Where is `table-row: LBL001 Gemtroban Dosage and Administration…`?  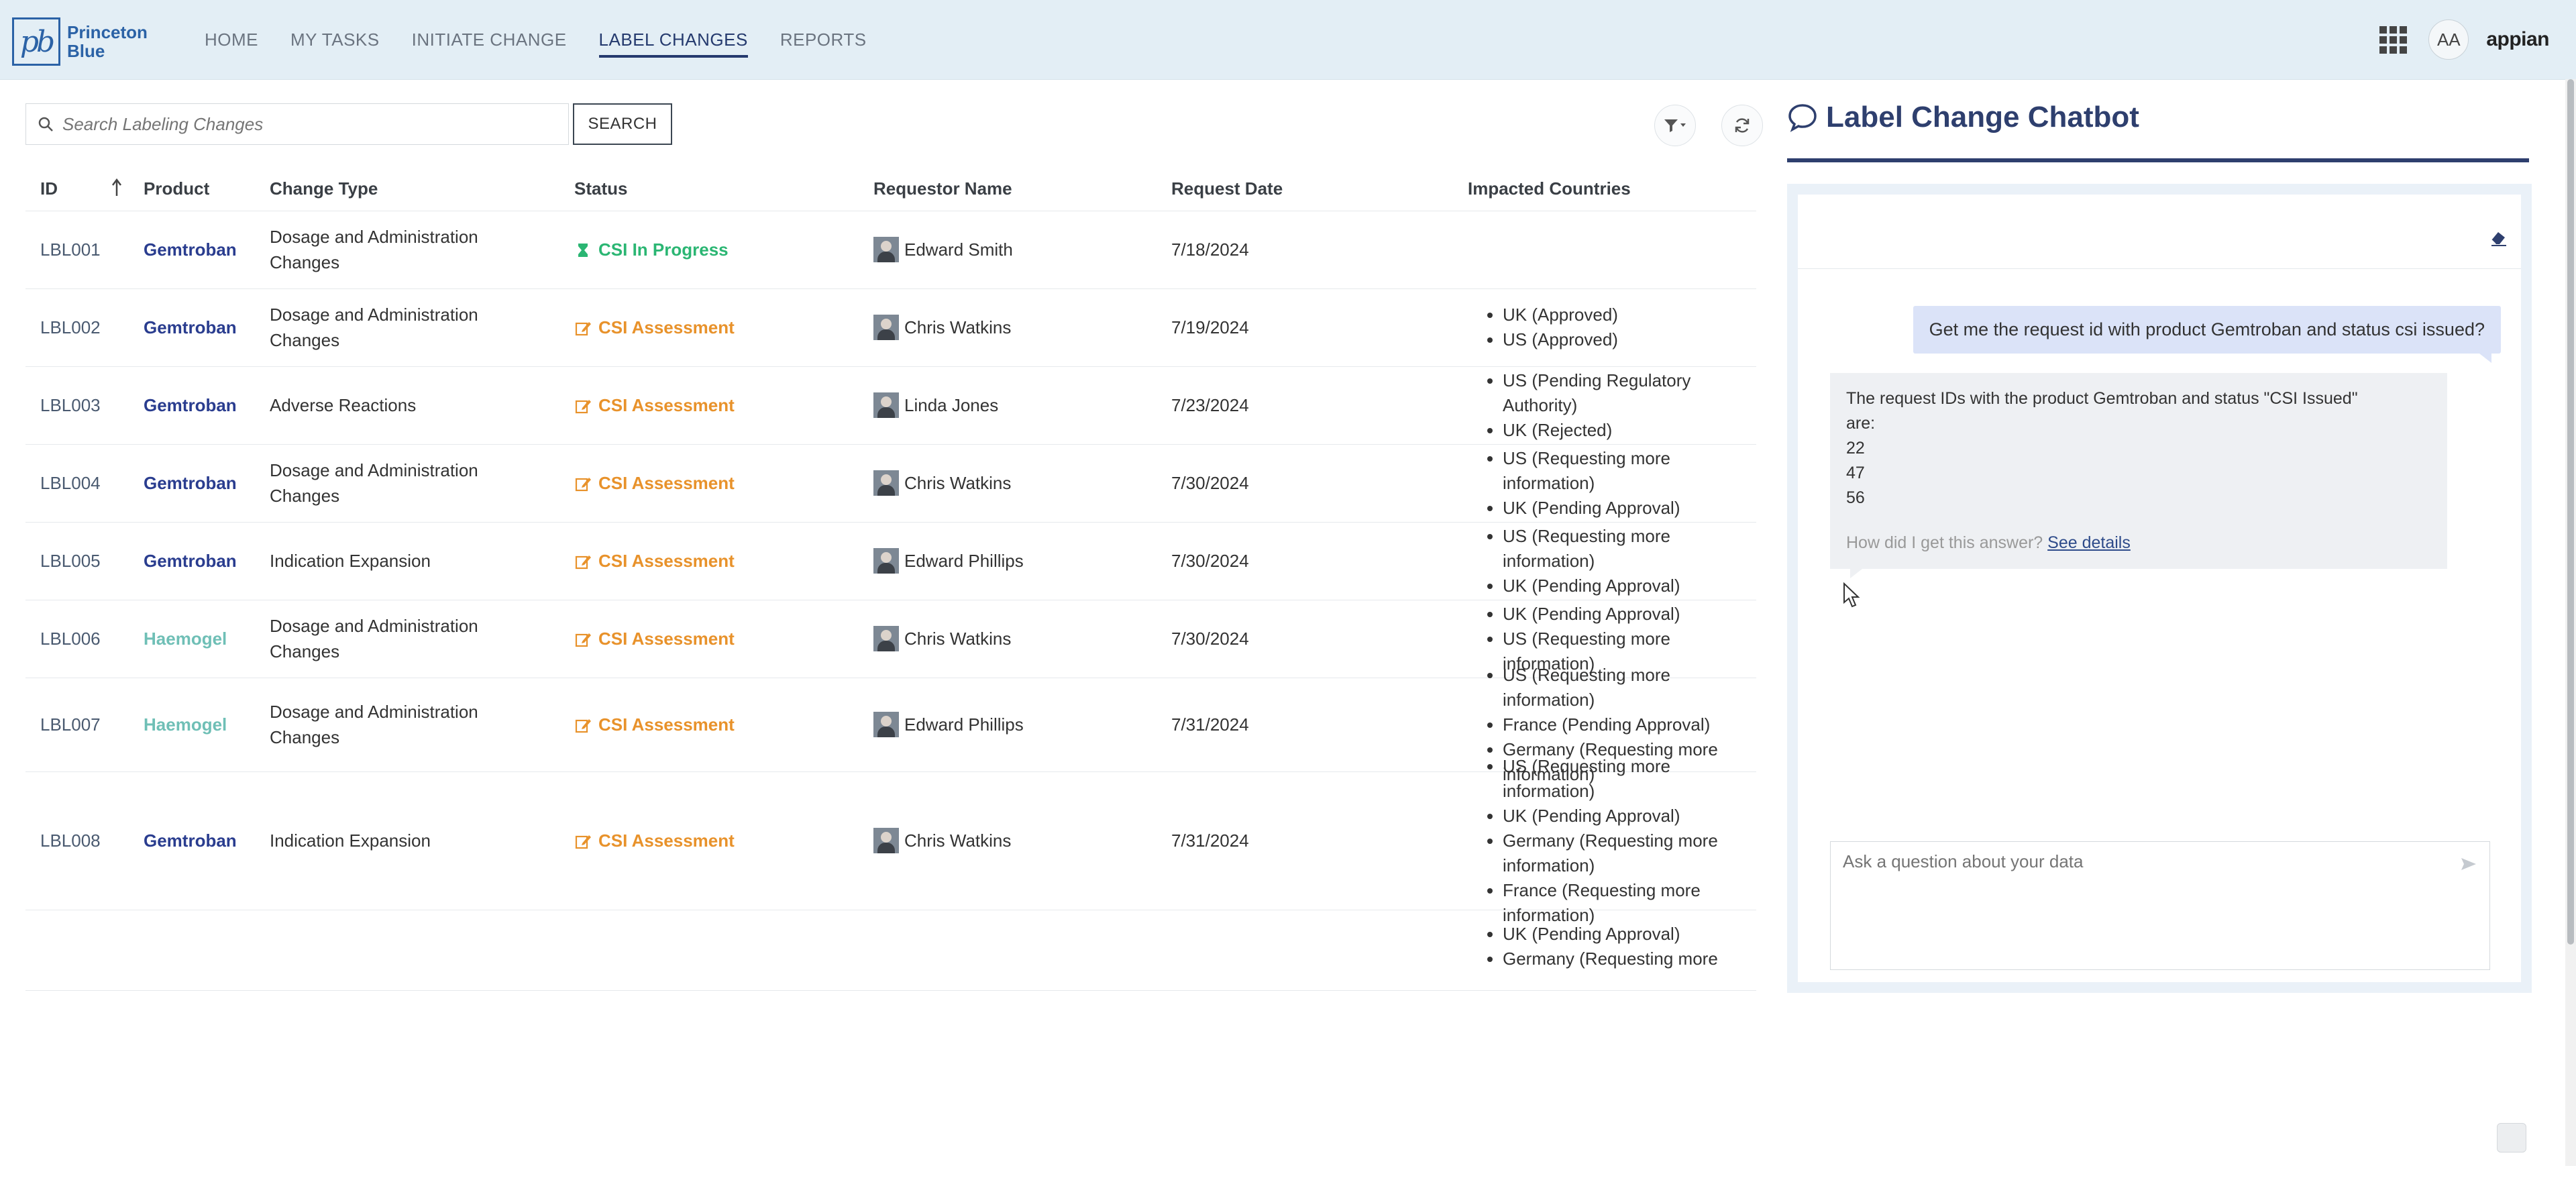
table-row: LBL001 Gemtroban Dosage and Administration… is located at coordinates (890, 250).